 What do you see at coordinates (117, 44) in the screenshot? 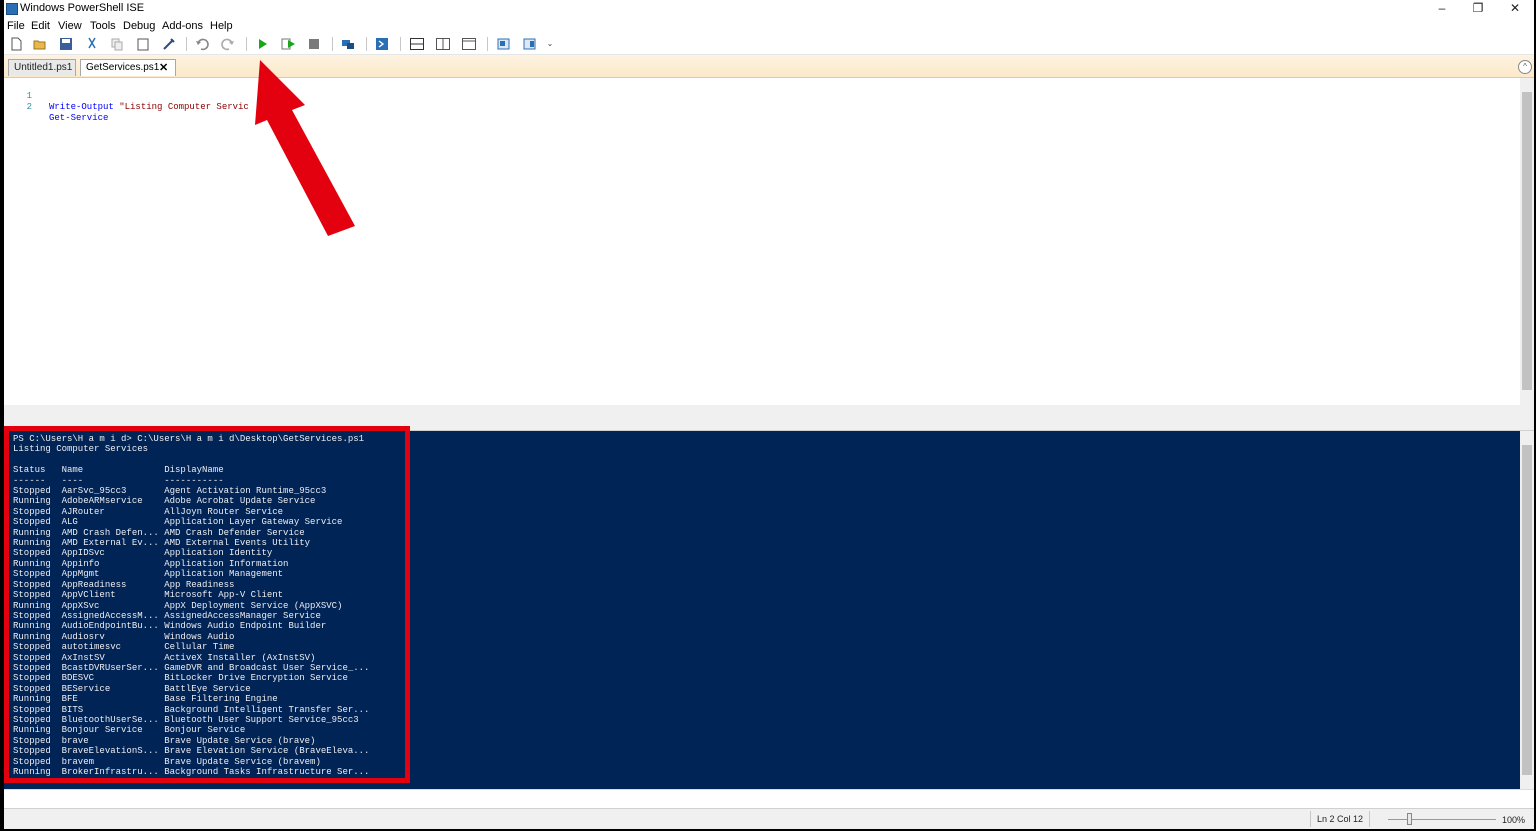
I see `copy-icon` at bounding box center [117, 44].